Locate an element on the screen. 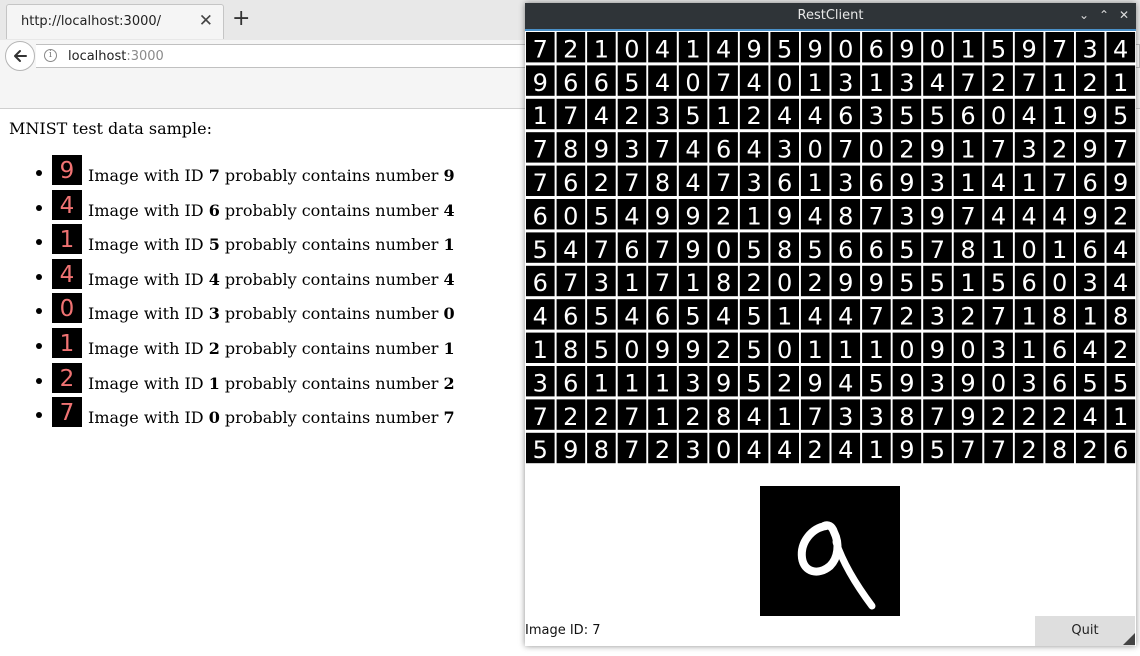  result-number: 9 is located at coordinates (449, 175).